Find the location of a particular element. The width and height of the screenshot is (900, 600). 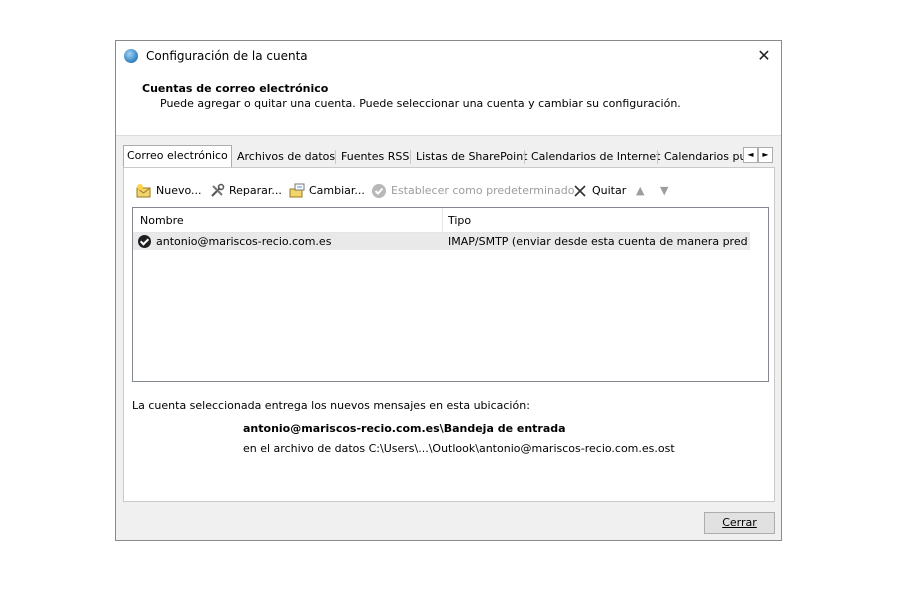

set-default-button: Establecer como predeterminado is located at coordinates (472, 191).